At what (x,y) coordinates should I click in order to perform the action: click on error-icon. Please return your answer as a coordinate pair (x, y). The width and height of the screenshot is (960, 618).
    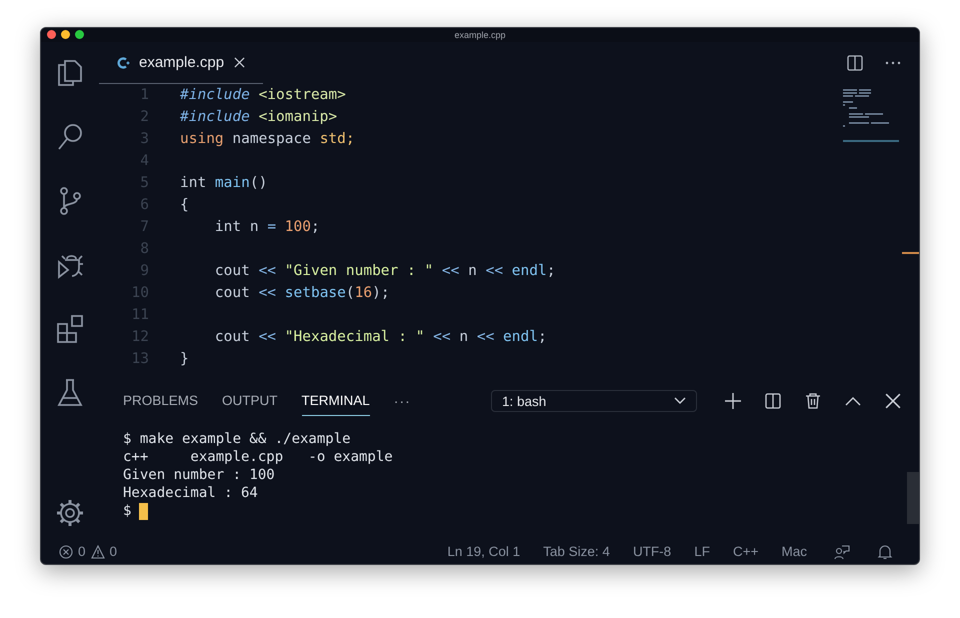
    Looking at the image, I should click on (66, 551).